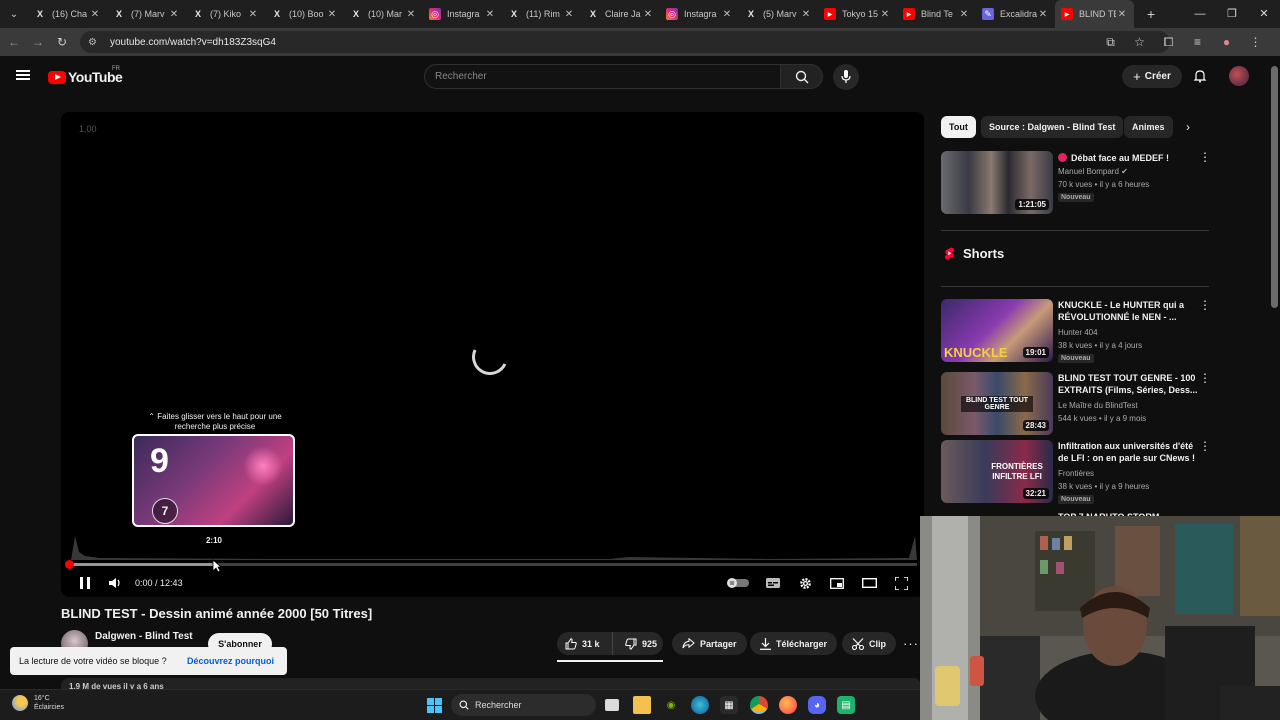  What do you see at coordinates (230, 661) in the screenshot?
I see `toast-link: Découvrez pourquoi` at bounding box center [230, 661].